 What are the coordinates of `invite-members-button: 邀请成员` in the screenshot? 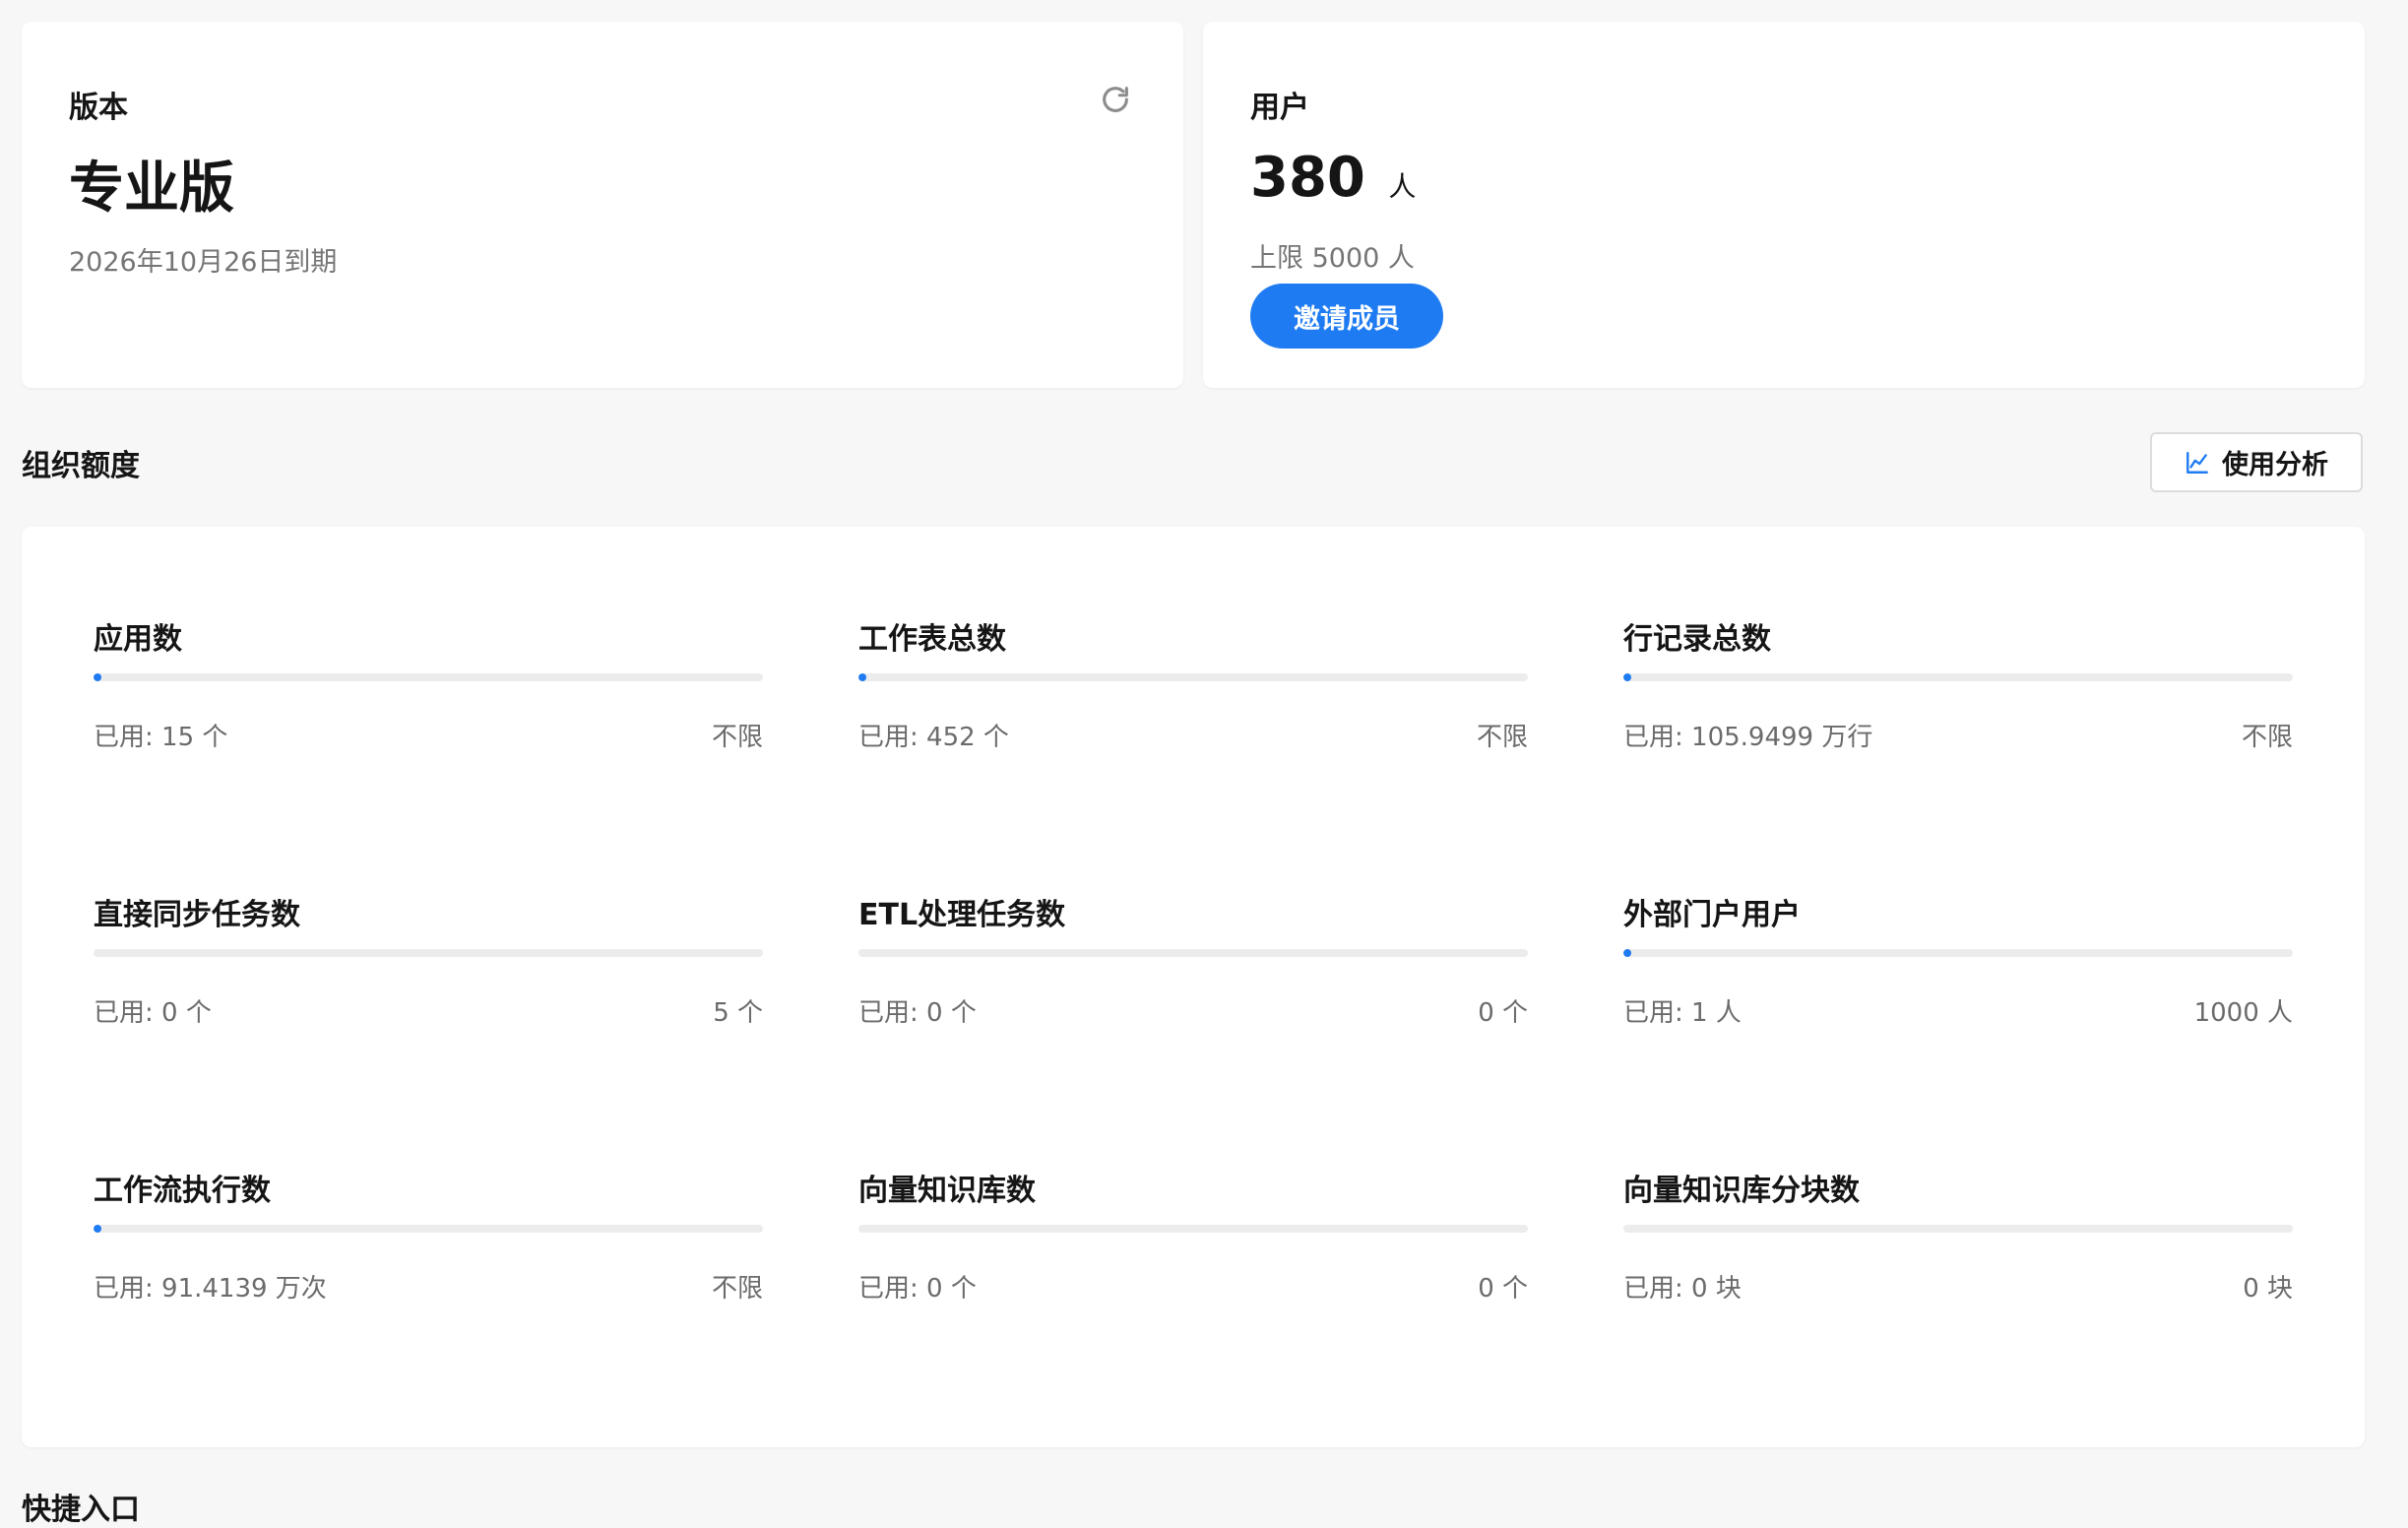 It's located at (1346, 317).